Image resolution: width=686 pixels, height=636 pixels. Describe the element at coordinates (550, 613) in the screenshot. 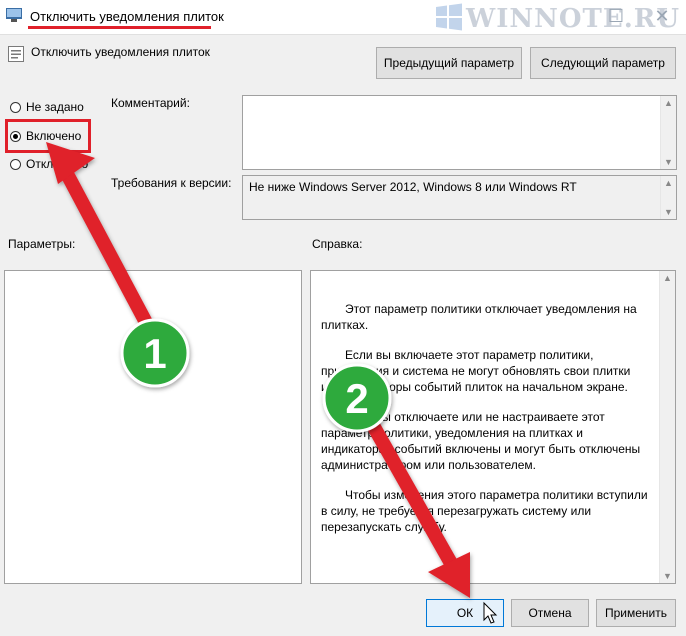

I see `cancel-button: Отмена` at that location.